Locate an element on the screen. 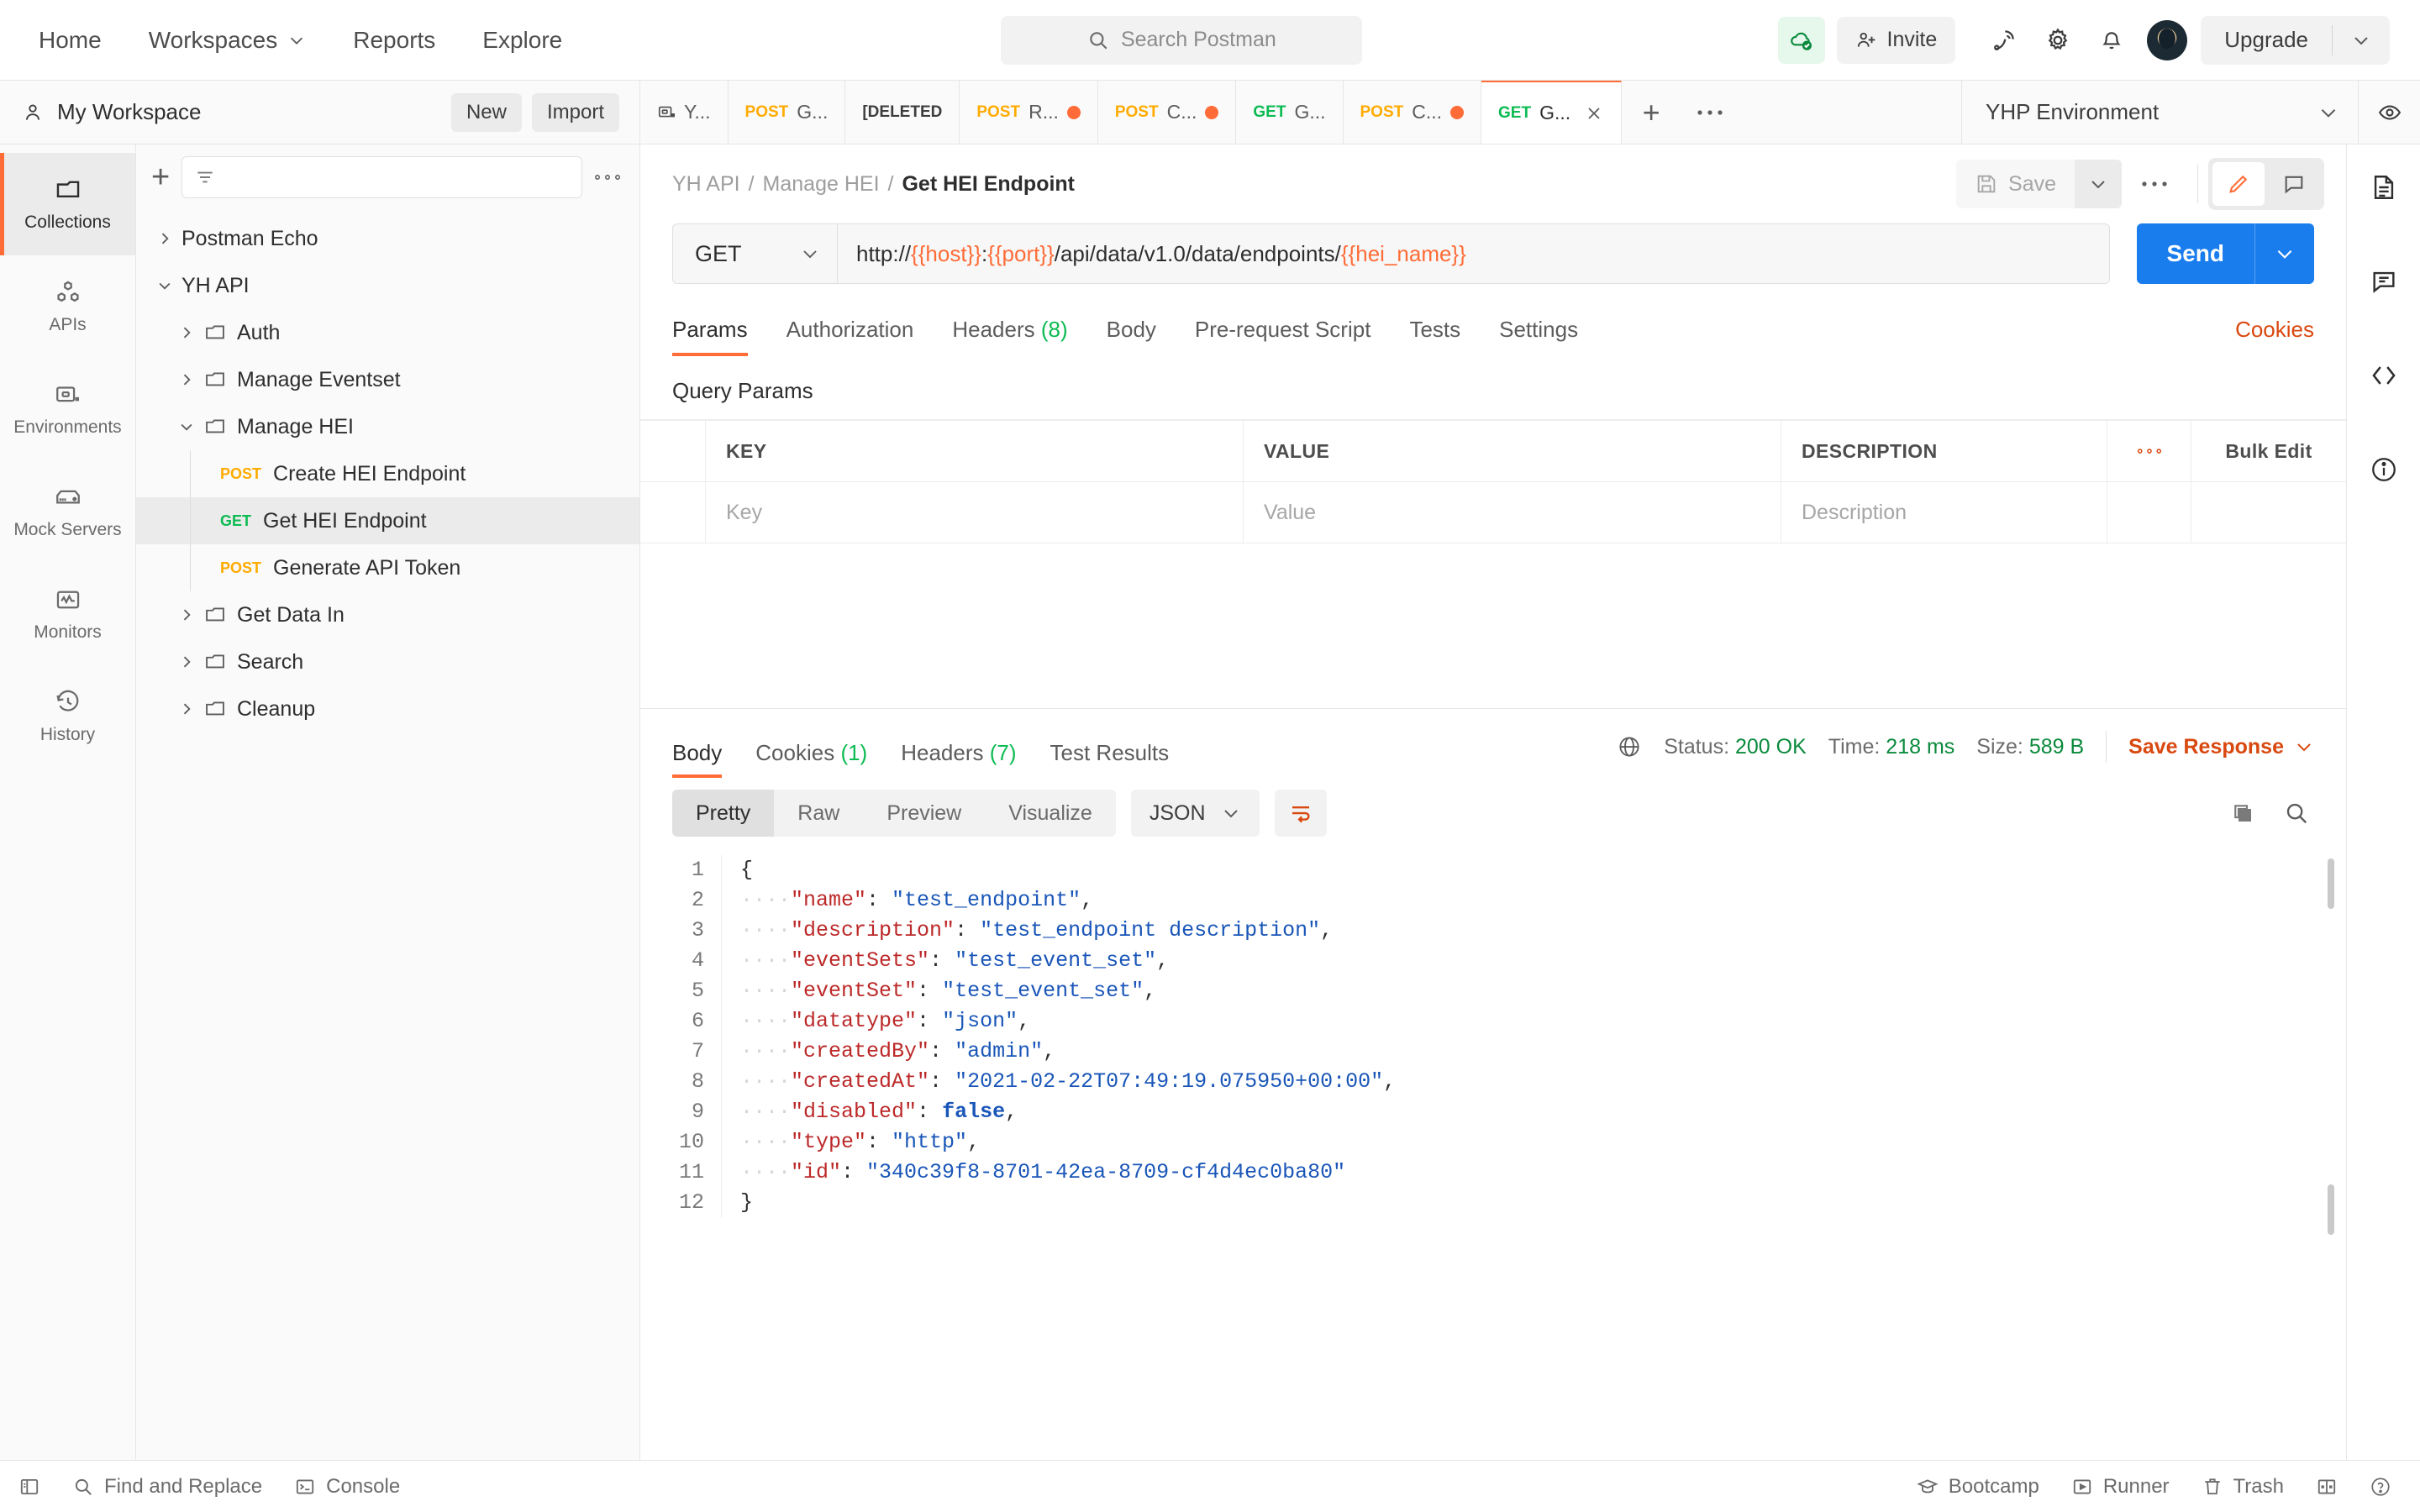  find-and-replace-button: Find and Replace is located at coordinates (167, 1487).